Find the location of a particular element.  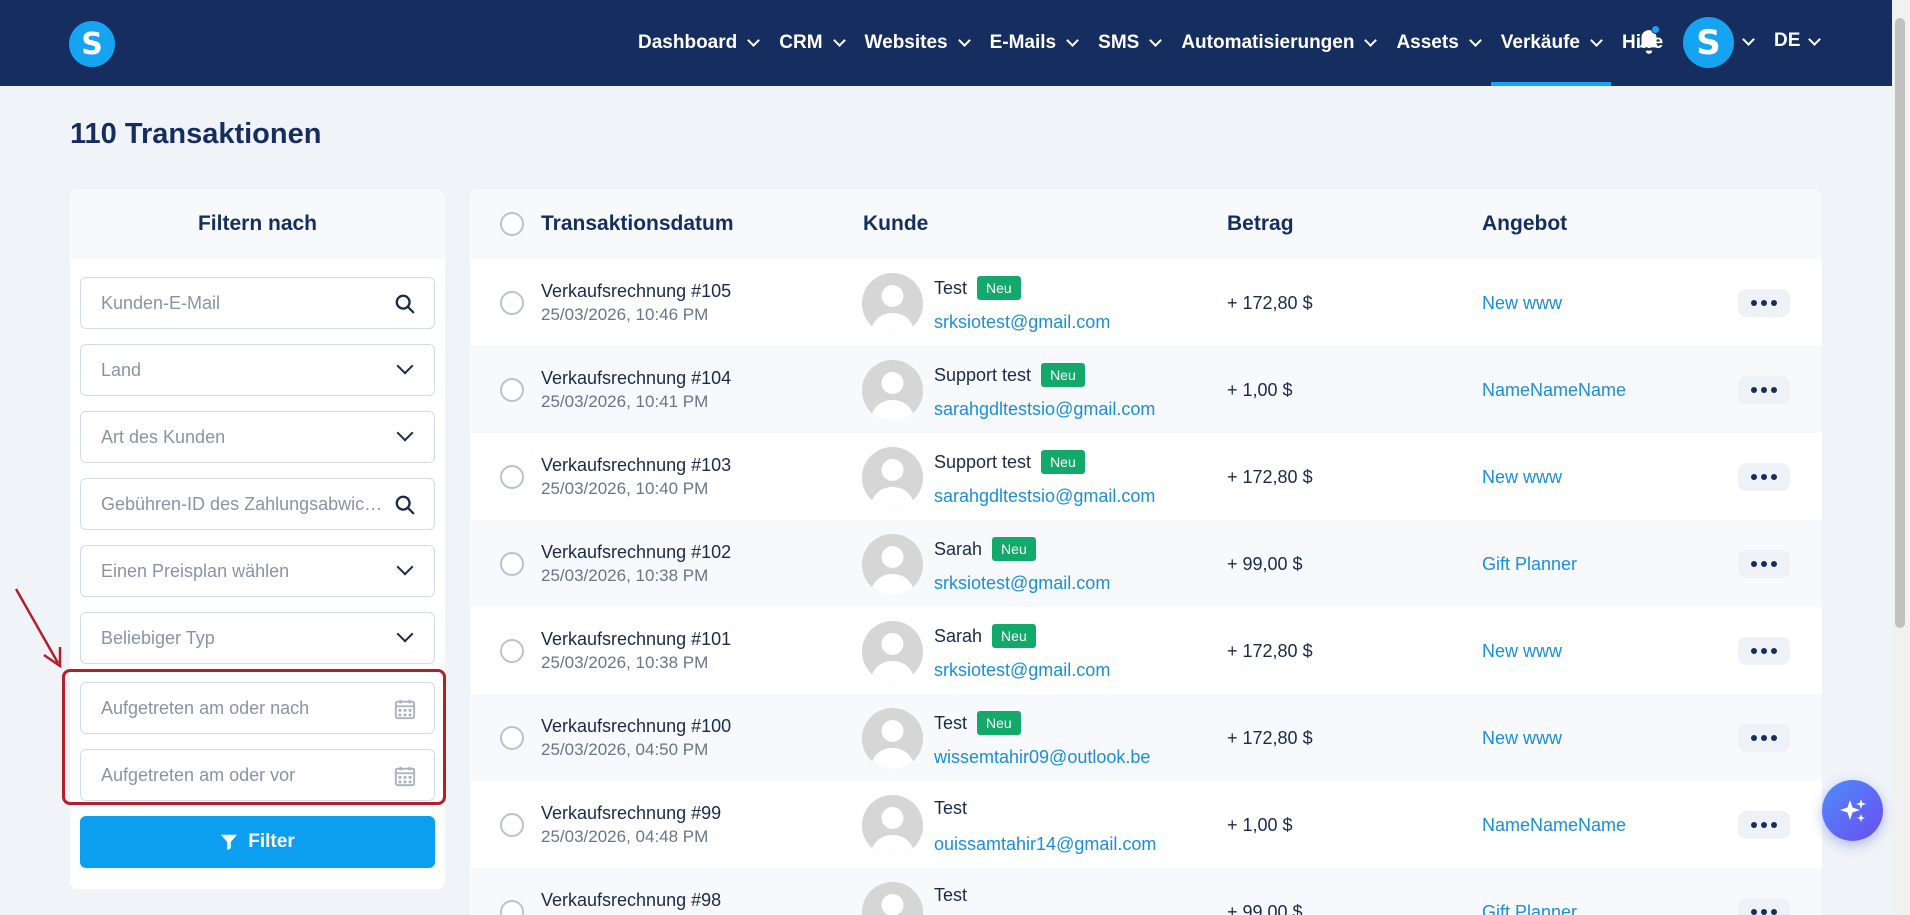

select-all-radio is located at coordinates (512, 224).